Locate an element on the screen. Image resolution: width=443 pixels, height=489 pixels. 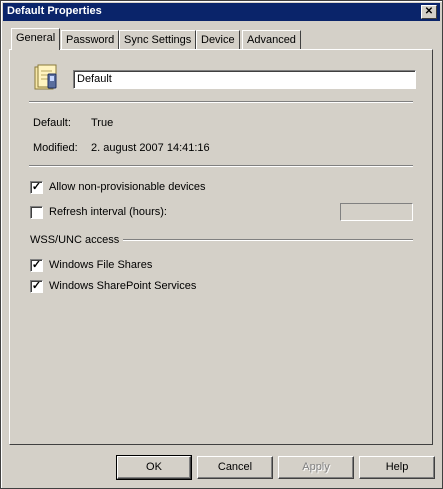
window-title: Default Properties is located at coordinates (54, 11).